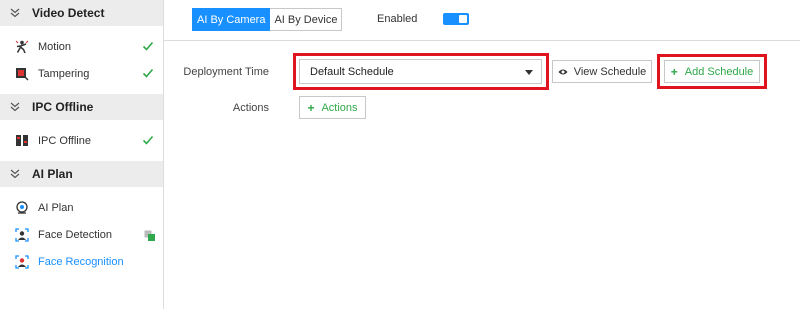 Image resolution: width=800 pixels, height=309 pixels. I want to click on section-list-ai-plan: AI Plan Face Detection Face Recognition, so click(81, 234).